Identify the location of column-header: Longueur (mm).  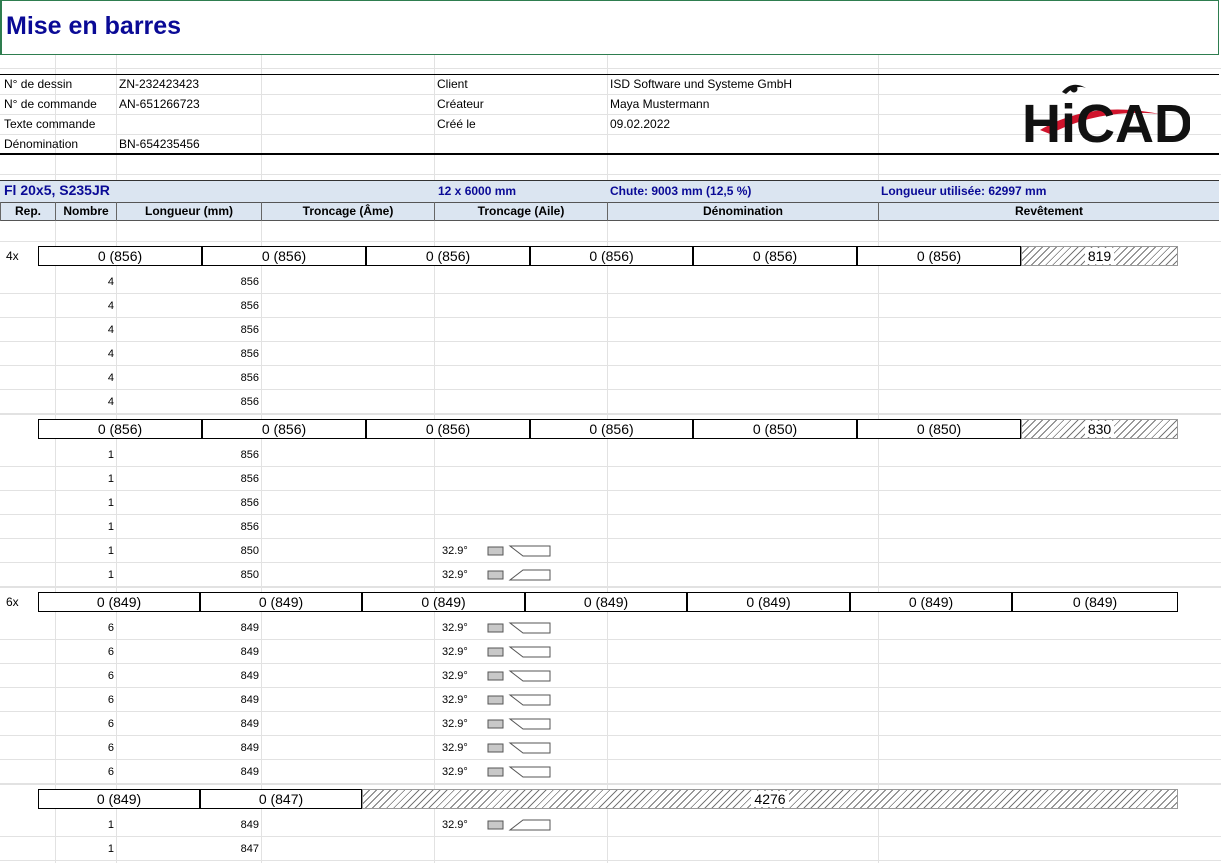
(188, 211).